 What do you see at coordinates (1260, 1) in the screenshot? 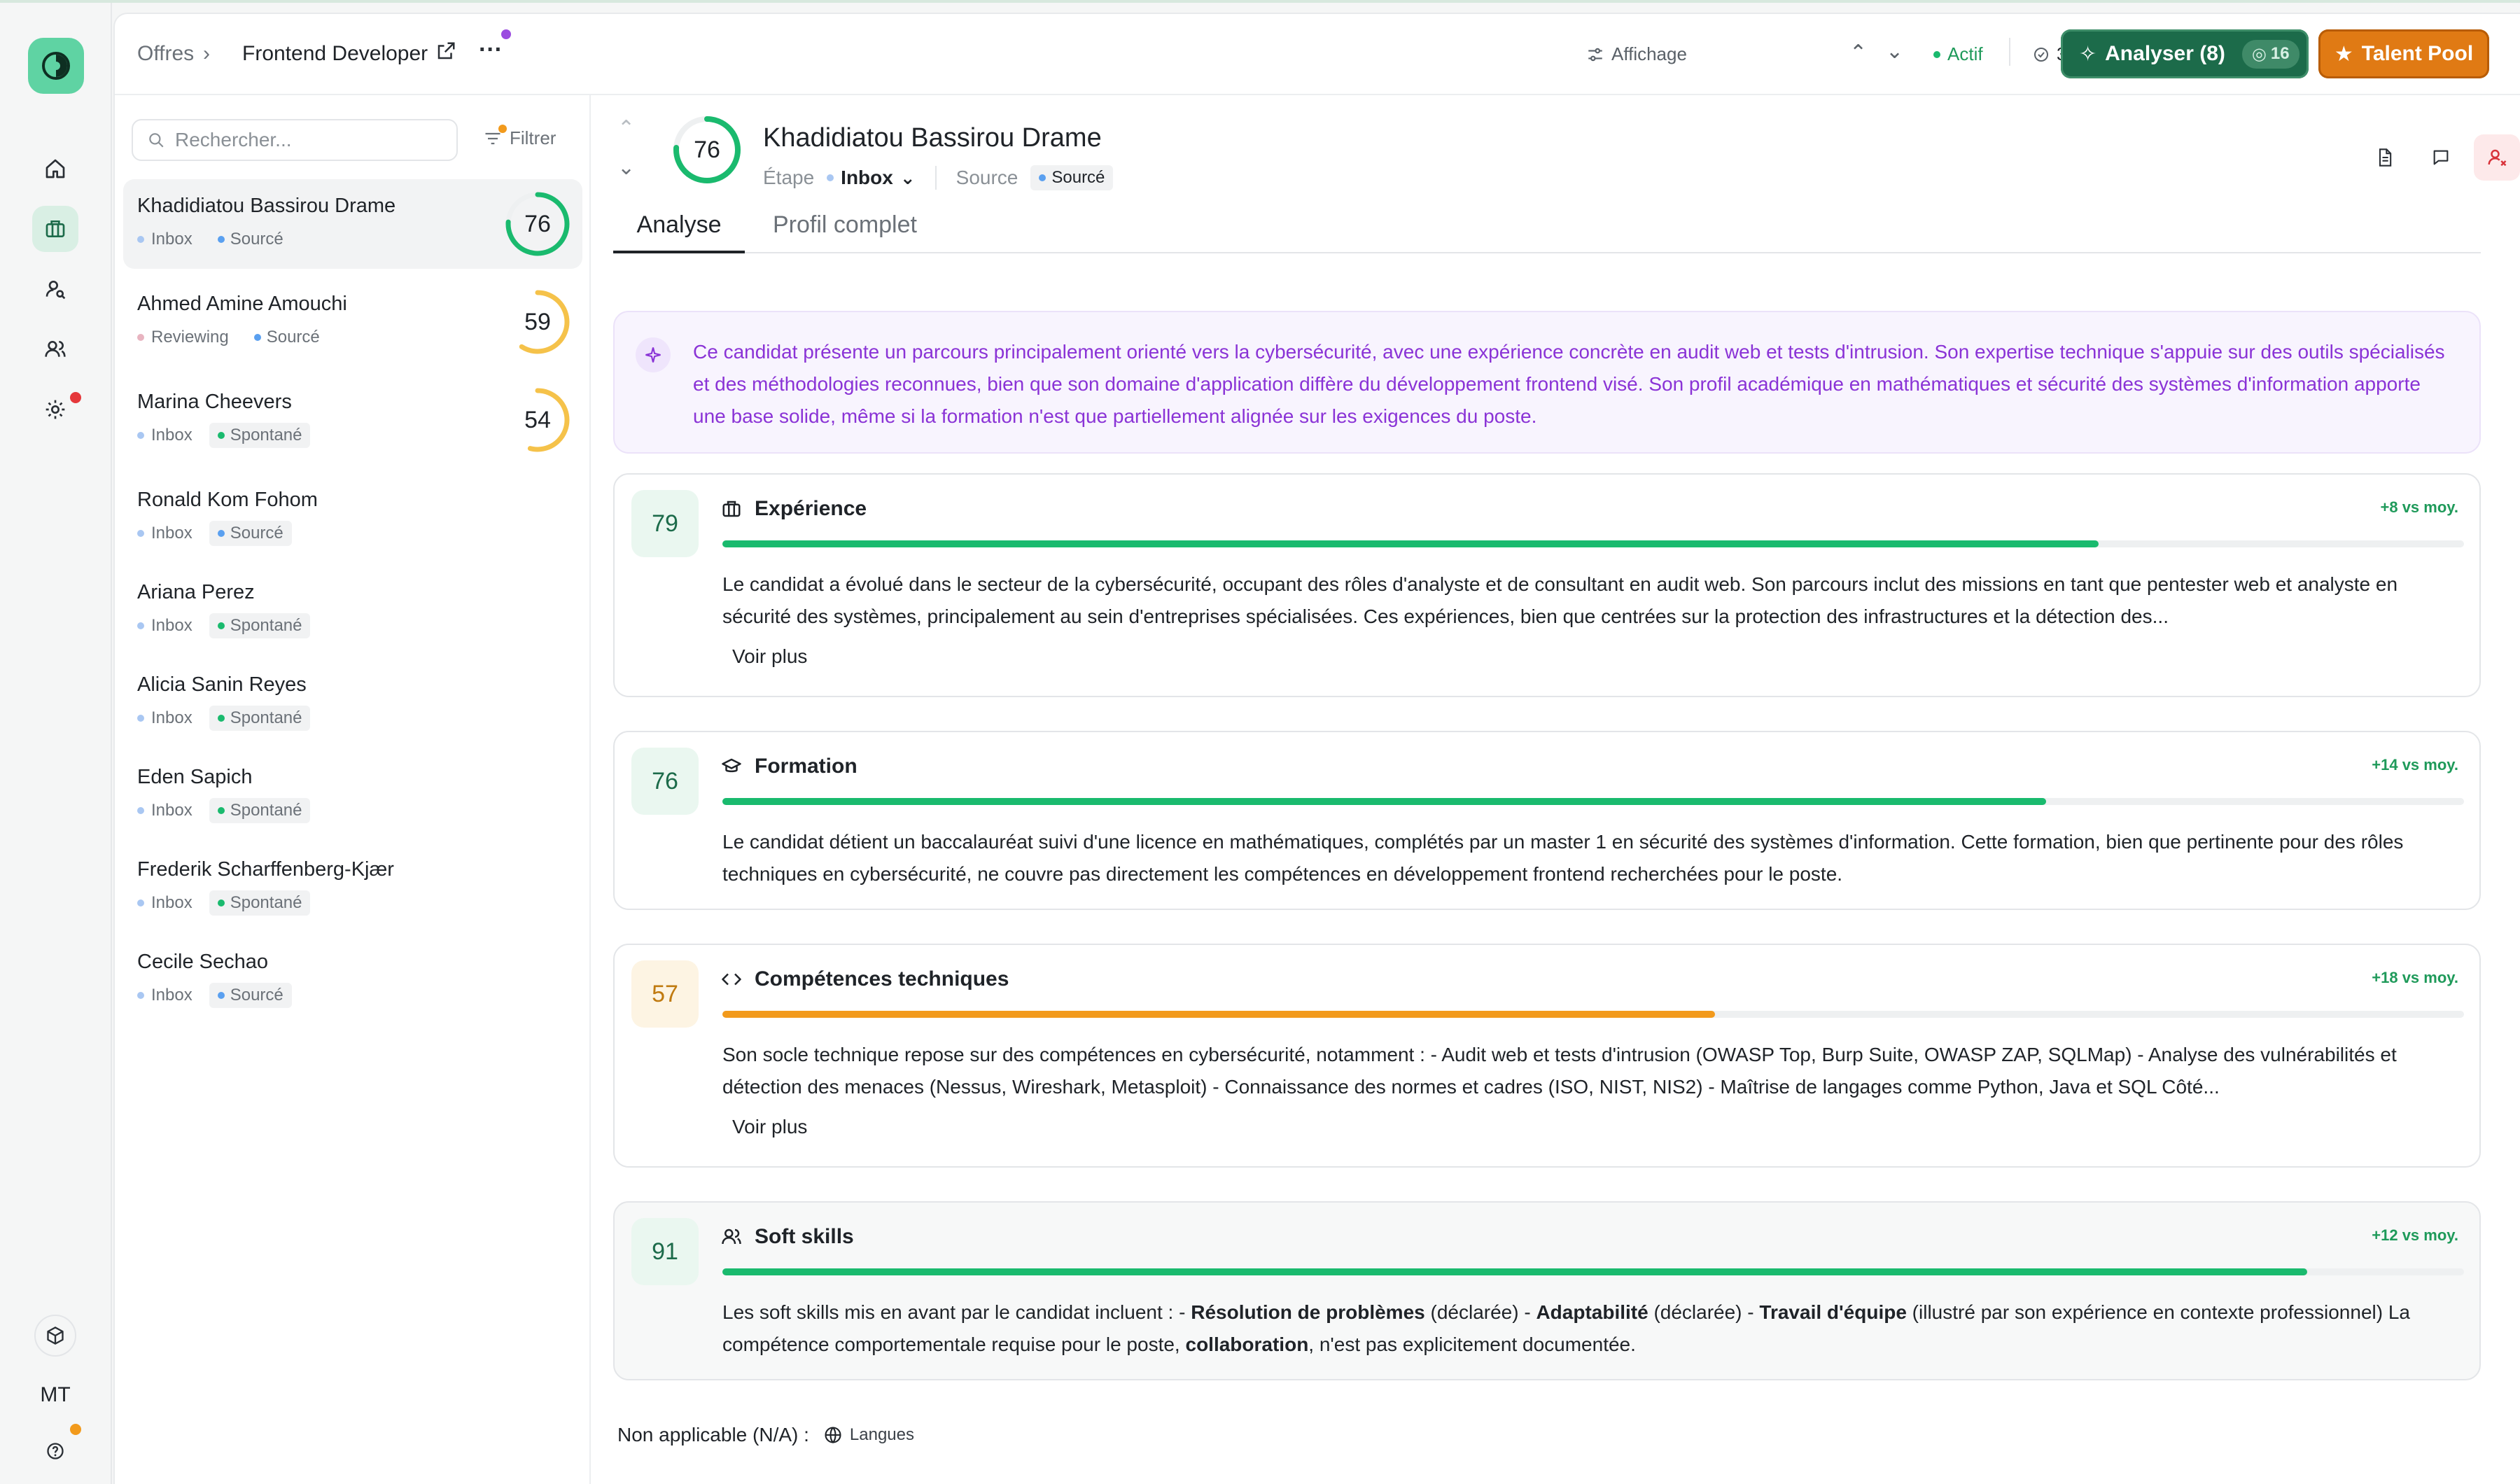
I see `top-accent-bar` at bounding box center [1260, 1].